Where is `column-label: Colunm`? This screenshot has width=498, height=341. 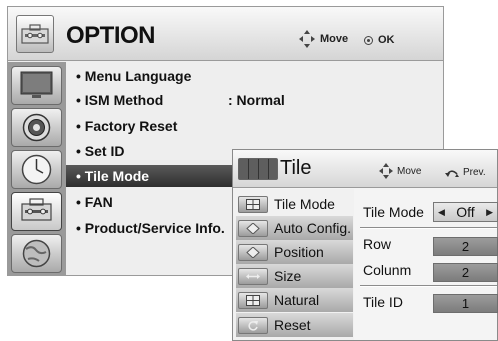
column-label: Colunm is located at coordinates (387, 270).